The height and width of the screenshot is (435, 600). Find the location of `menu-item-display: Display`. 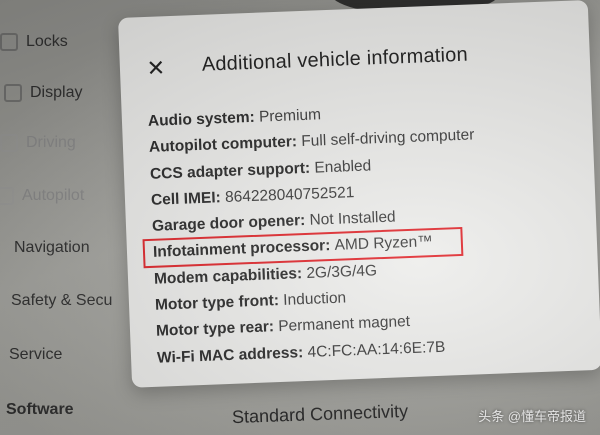

menu-item-display: Display is located at coordinates (43, 93).